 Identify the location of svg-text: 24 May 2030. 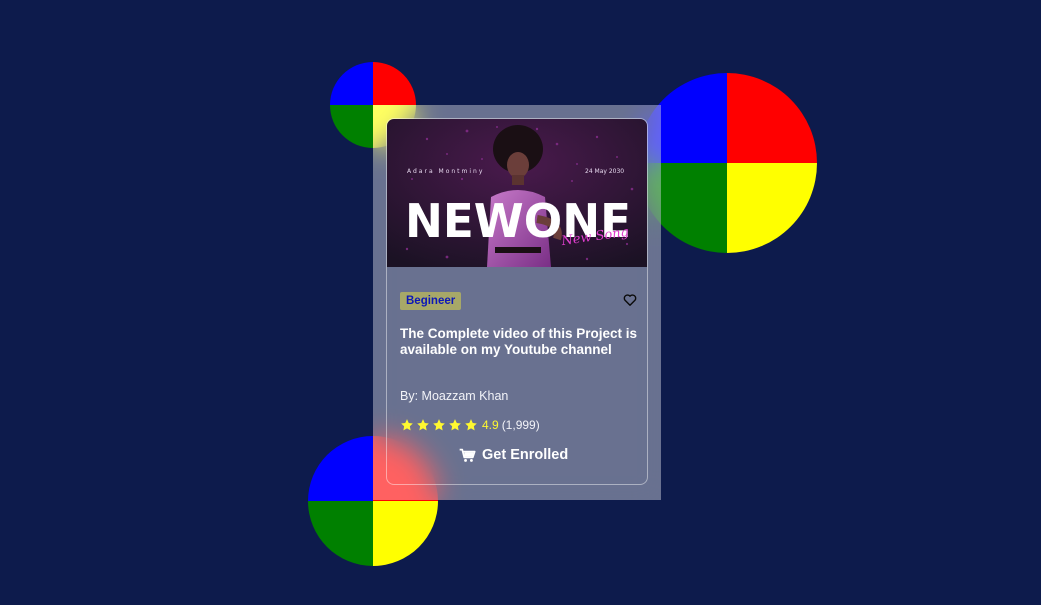
(604, 171).